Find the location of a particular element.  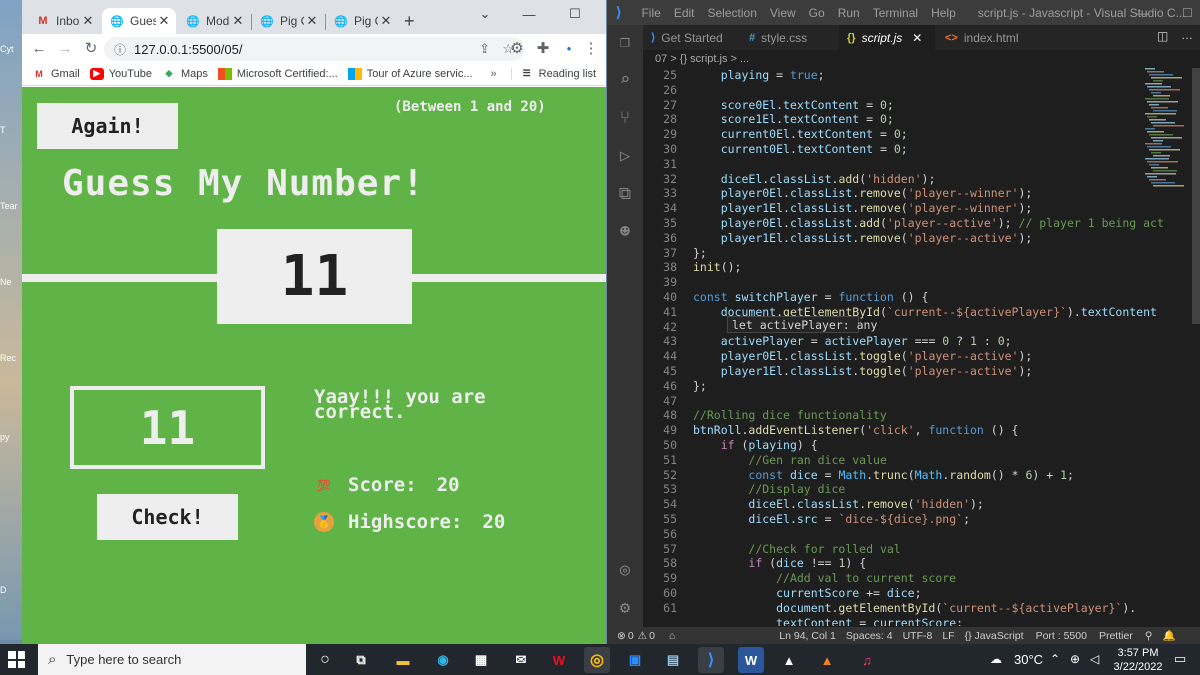

code-line: 39 is located at coordinates (903, 282).